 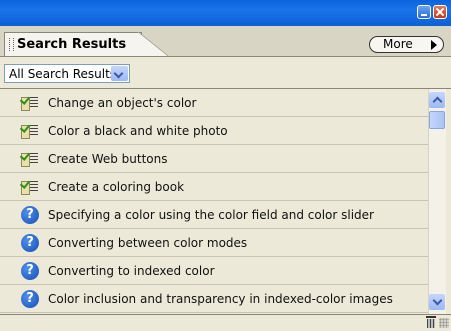 I want to click on tab-label: Search Results, so click(x=72, y=44).